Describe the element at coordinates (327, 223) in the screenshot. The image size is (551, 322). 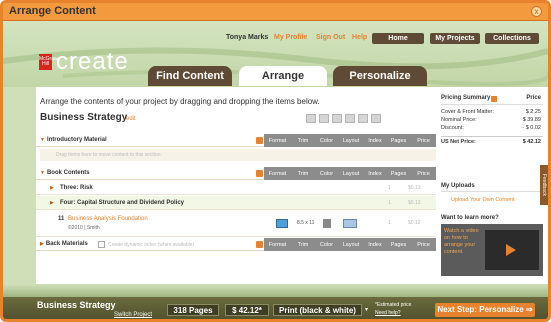
I see `color-icon` at that location.